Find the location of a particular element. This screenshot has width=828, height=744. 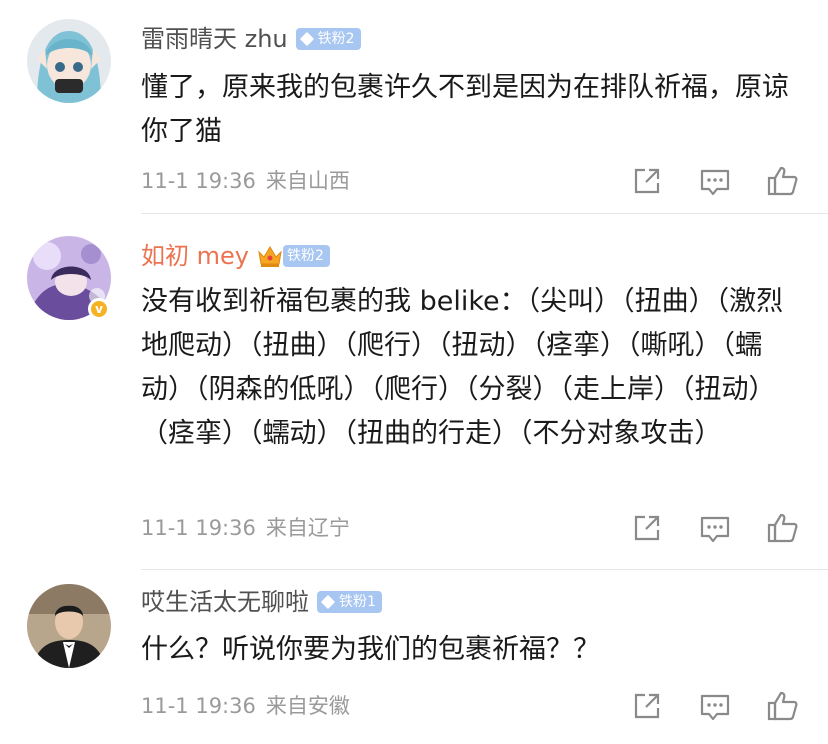

username: 哎生活太无聊啦 is located at coordinates (225, 602).